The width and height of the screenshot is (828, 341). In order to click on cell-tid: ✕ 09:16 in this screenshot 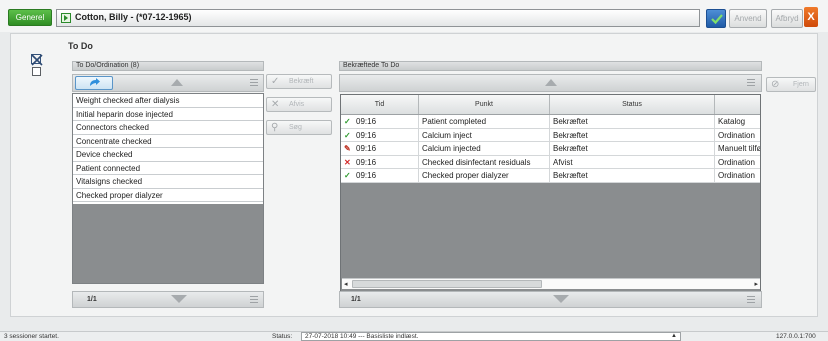, I will do `click(380, 161)`.